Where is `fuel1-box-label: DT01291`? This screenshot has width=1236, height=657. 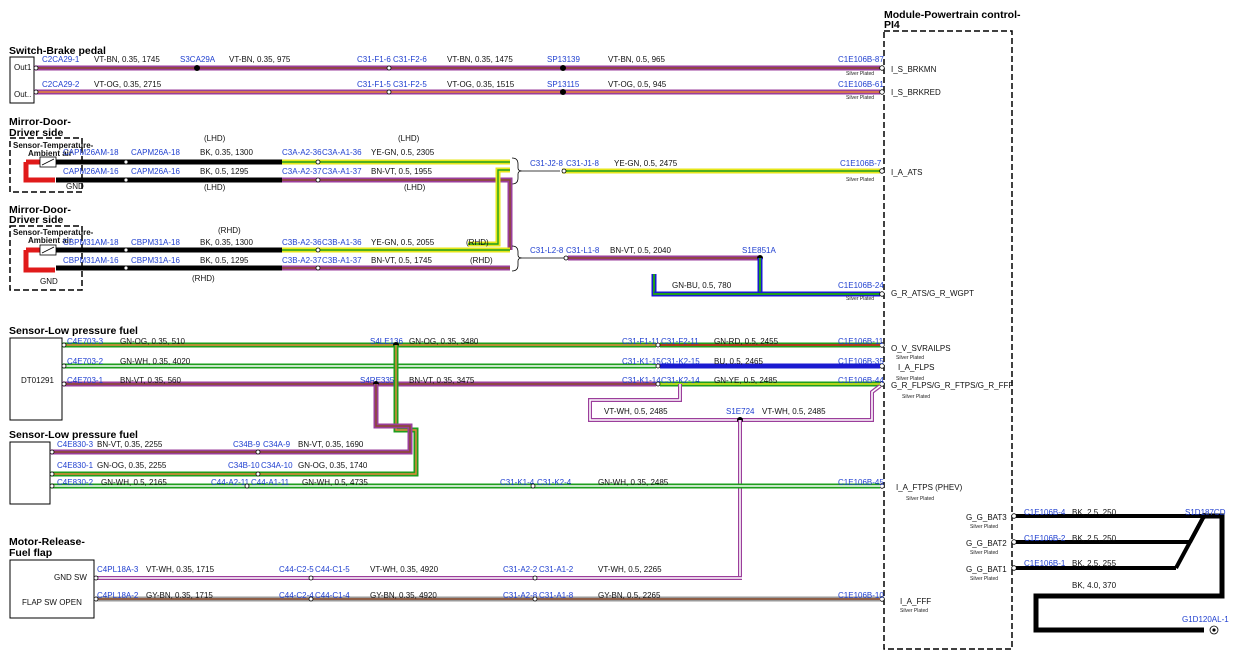 fuel1-box-label: DT01291 is located at coordinates (37, 380).